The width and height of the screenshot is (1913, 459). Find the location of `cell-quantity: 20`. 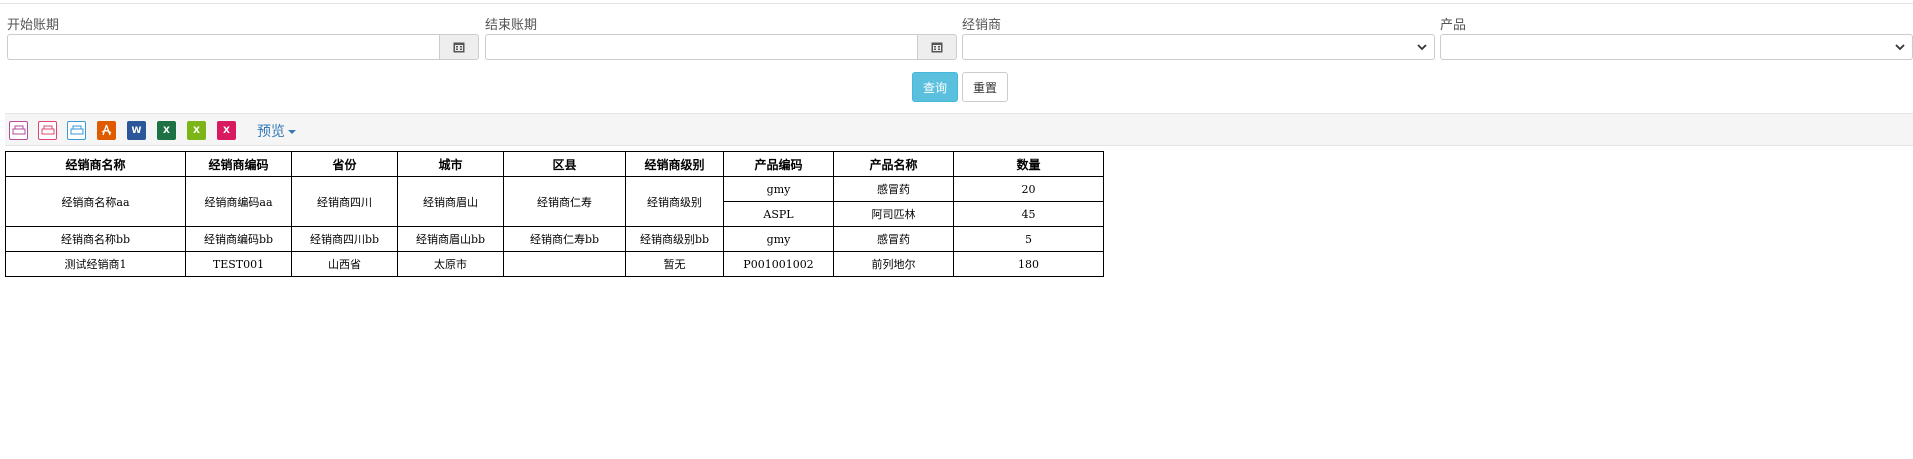

cell-quantity: 20 is located at coordinates (1028, 189).